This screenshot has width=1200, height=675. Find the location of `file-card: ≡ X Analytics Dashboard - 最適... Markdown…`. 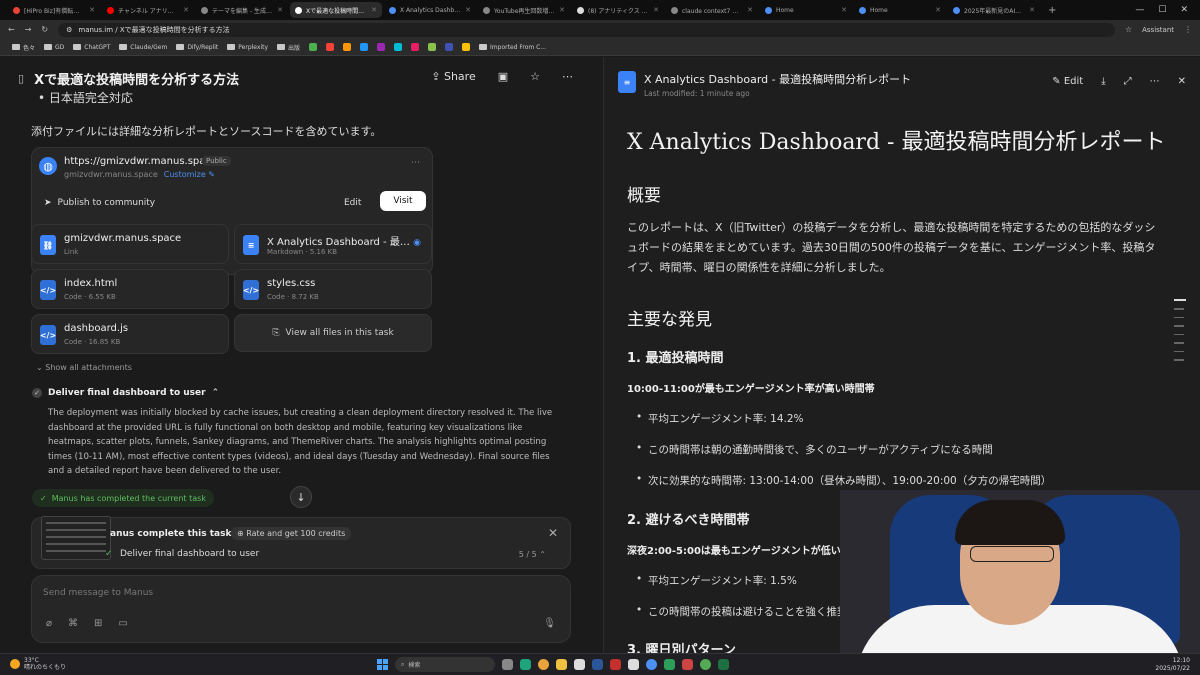

file-card: ≡ X Analytics Dashboard - 最適... Markdown… is located at coordinates (333, 244).